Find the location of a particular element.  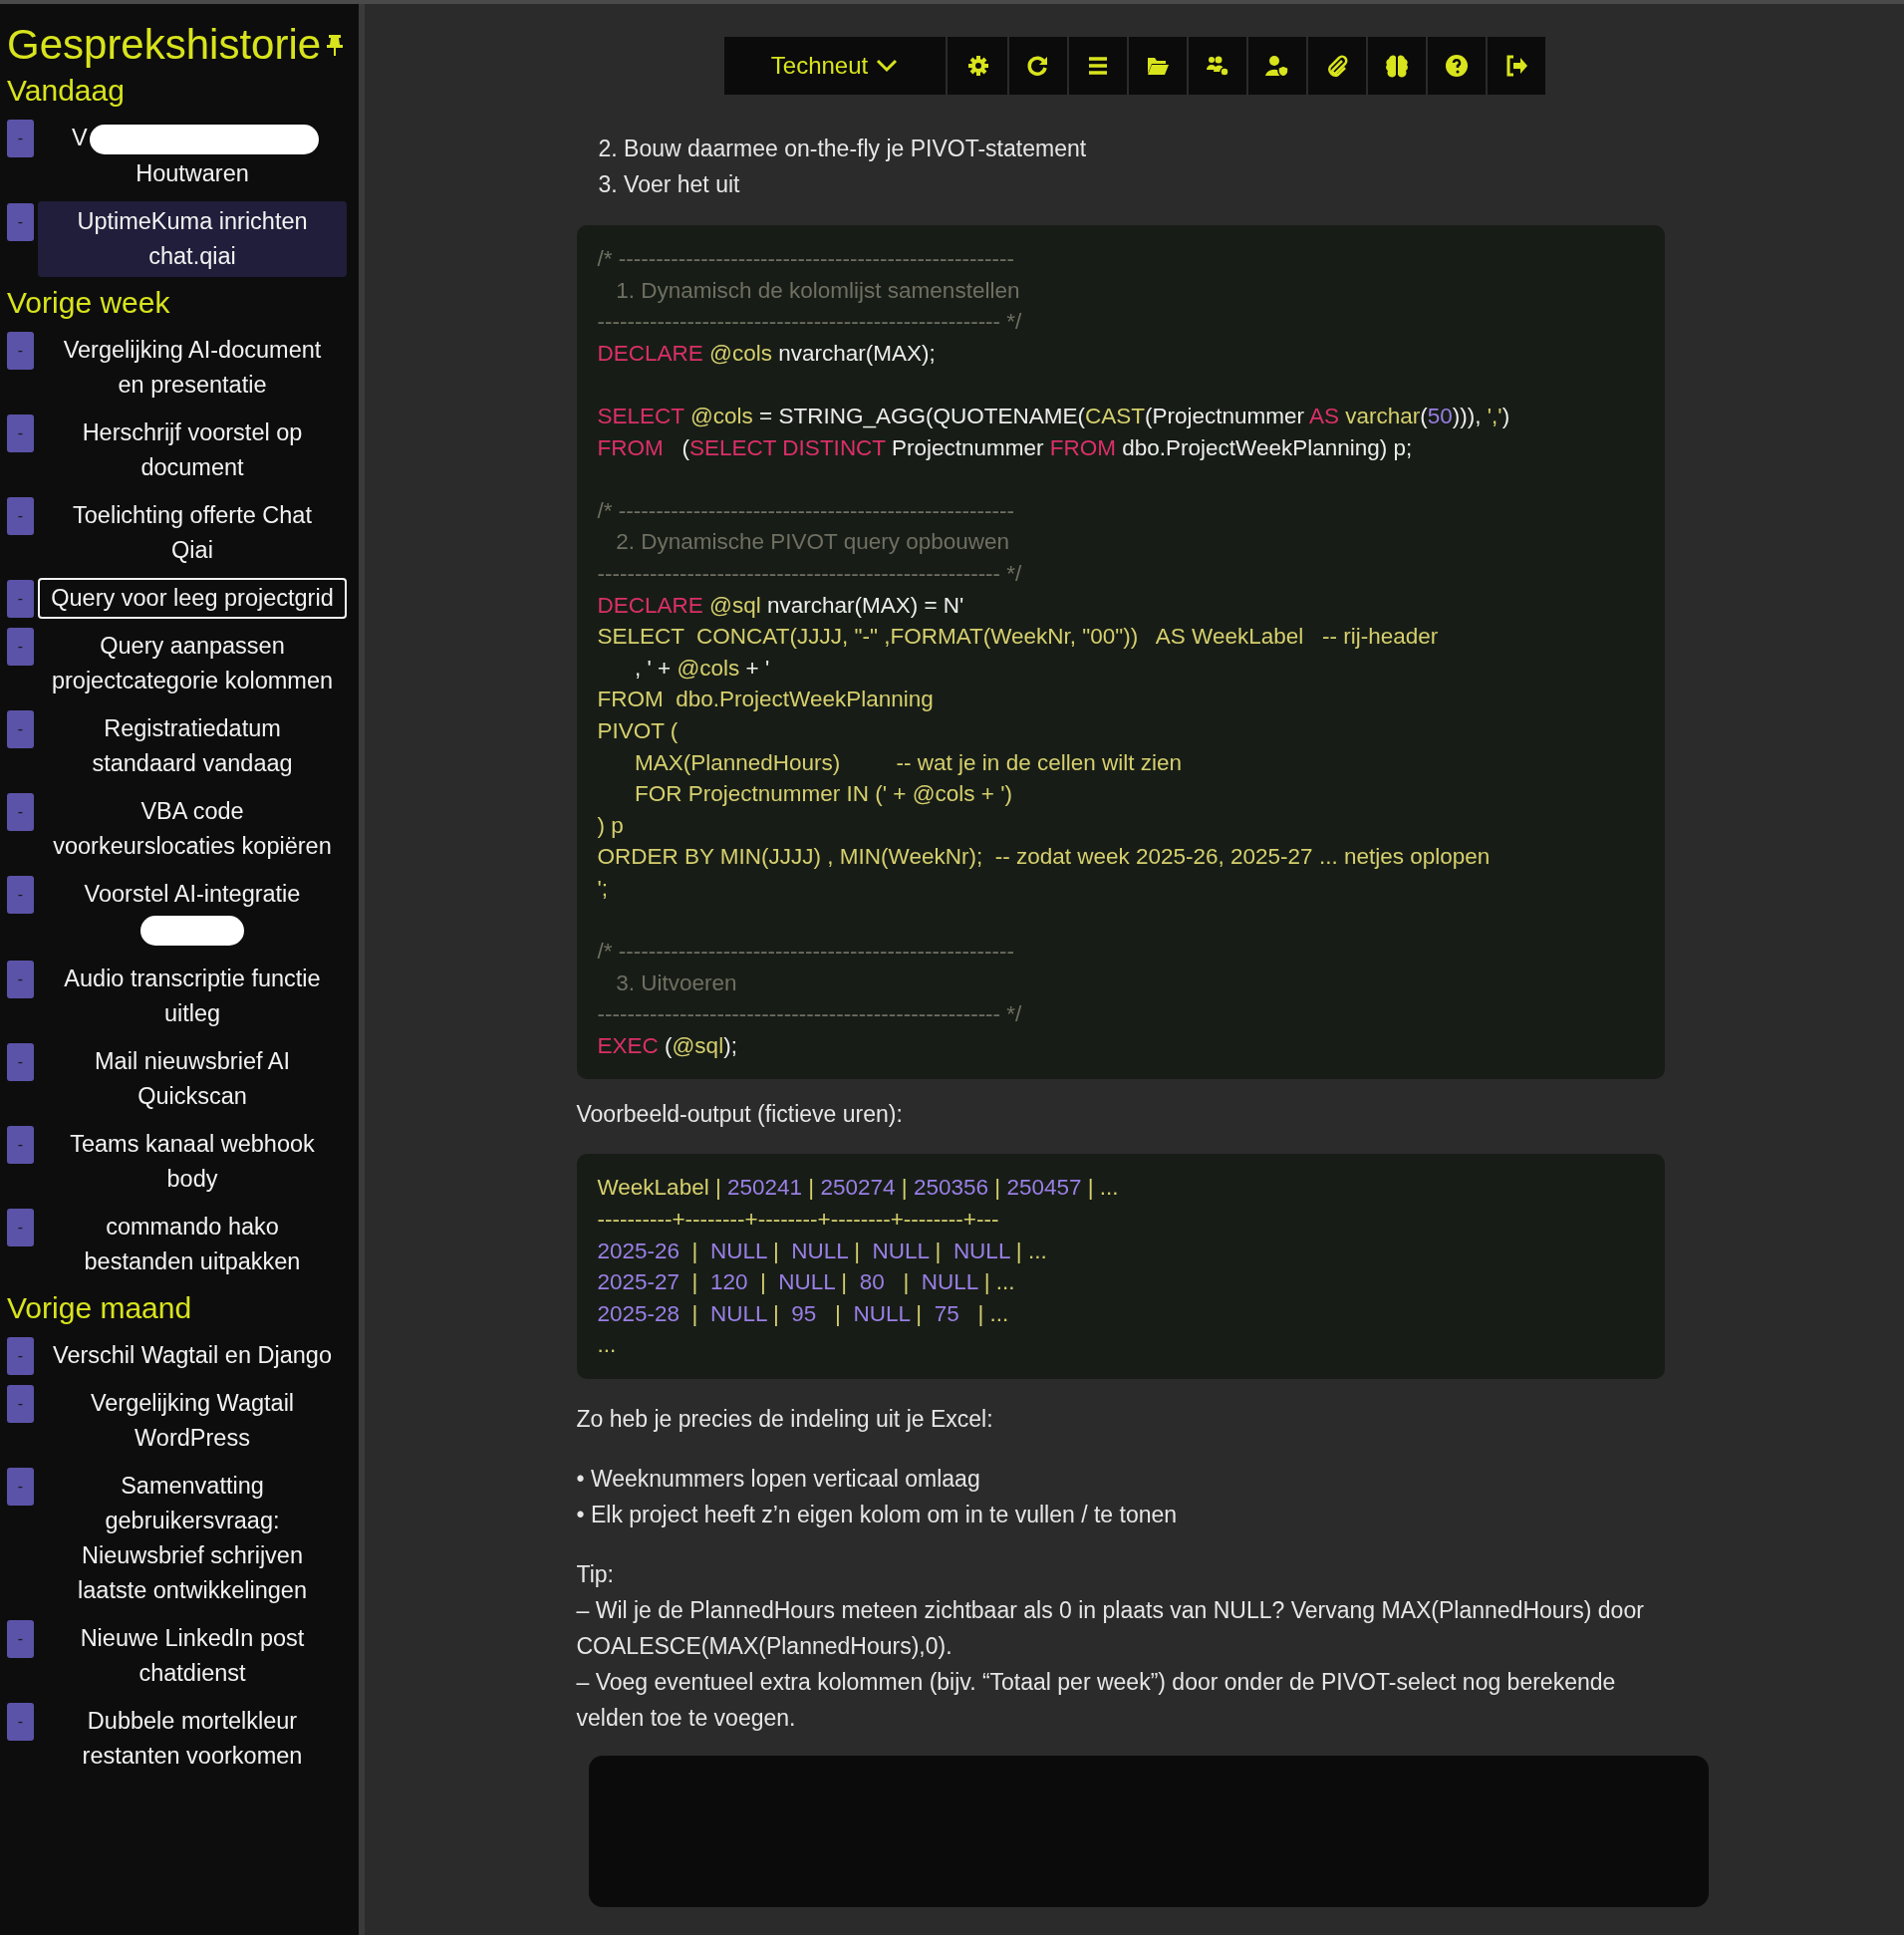

brain-icon is located at coordinates (1396, 66).